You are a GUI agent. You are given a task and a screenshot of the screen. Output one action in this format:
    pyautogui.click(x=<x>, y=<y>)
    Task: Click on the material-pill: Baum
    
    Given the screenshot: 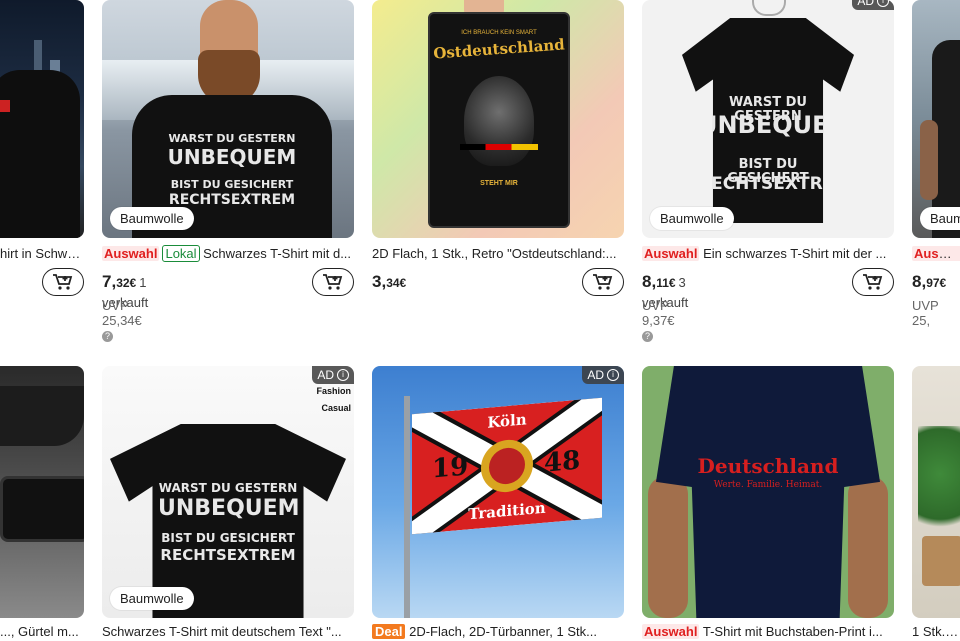 What is the action you would take?
    pyautogui.click(x=940, y=218)
    